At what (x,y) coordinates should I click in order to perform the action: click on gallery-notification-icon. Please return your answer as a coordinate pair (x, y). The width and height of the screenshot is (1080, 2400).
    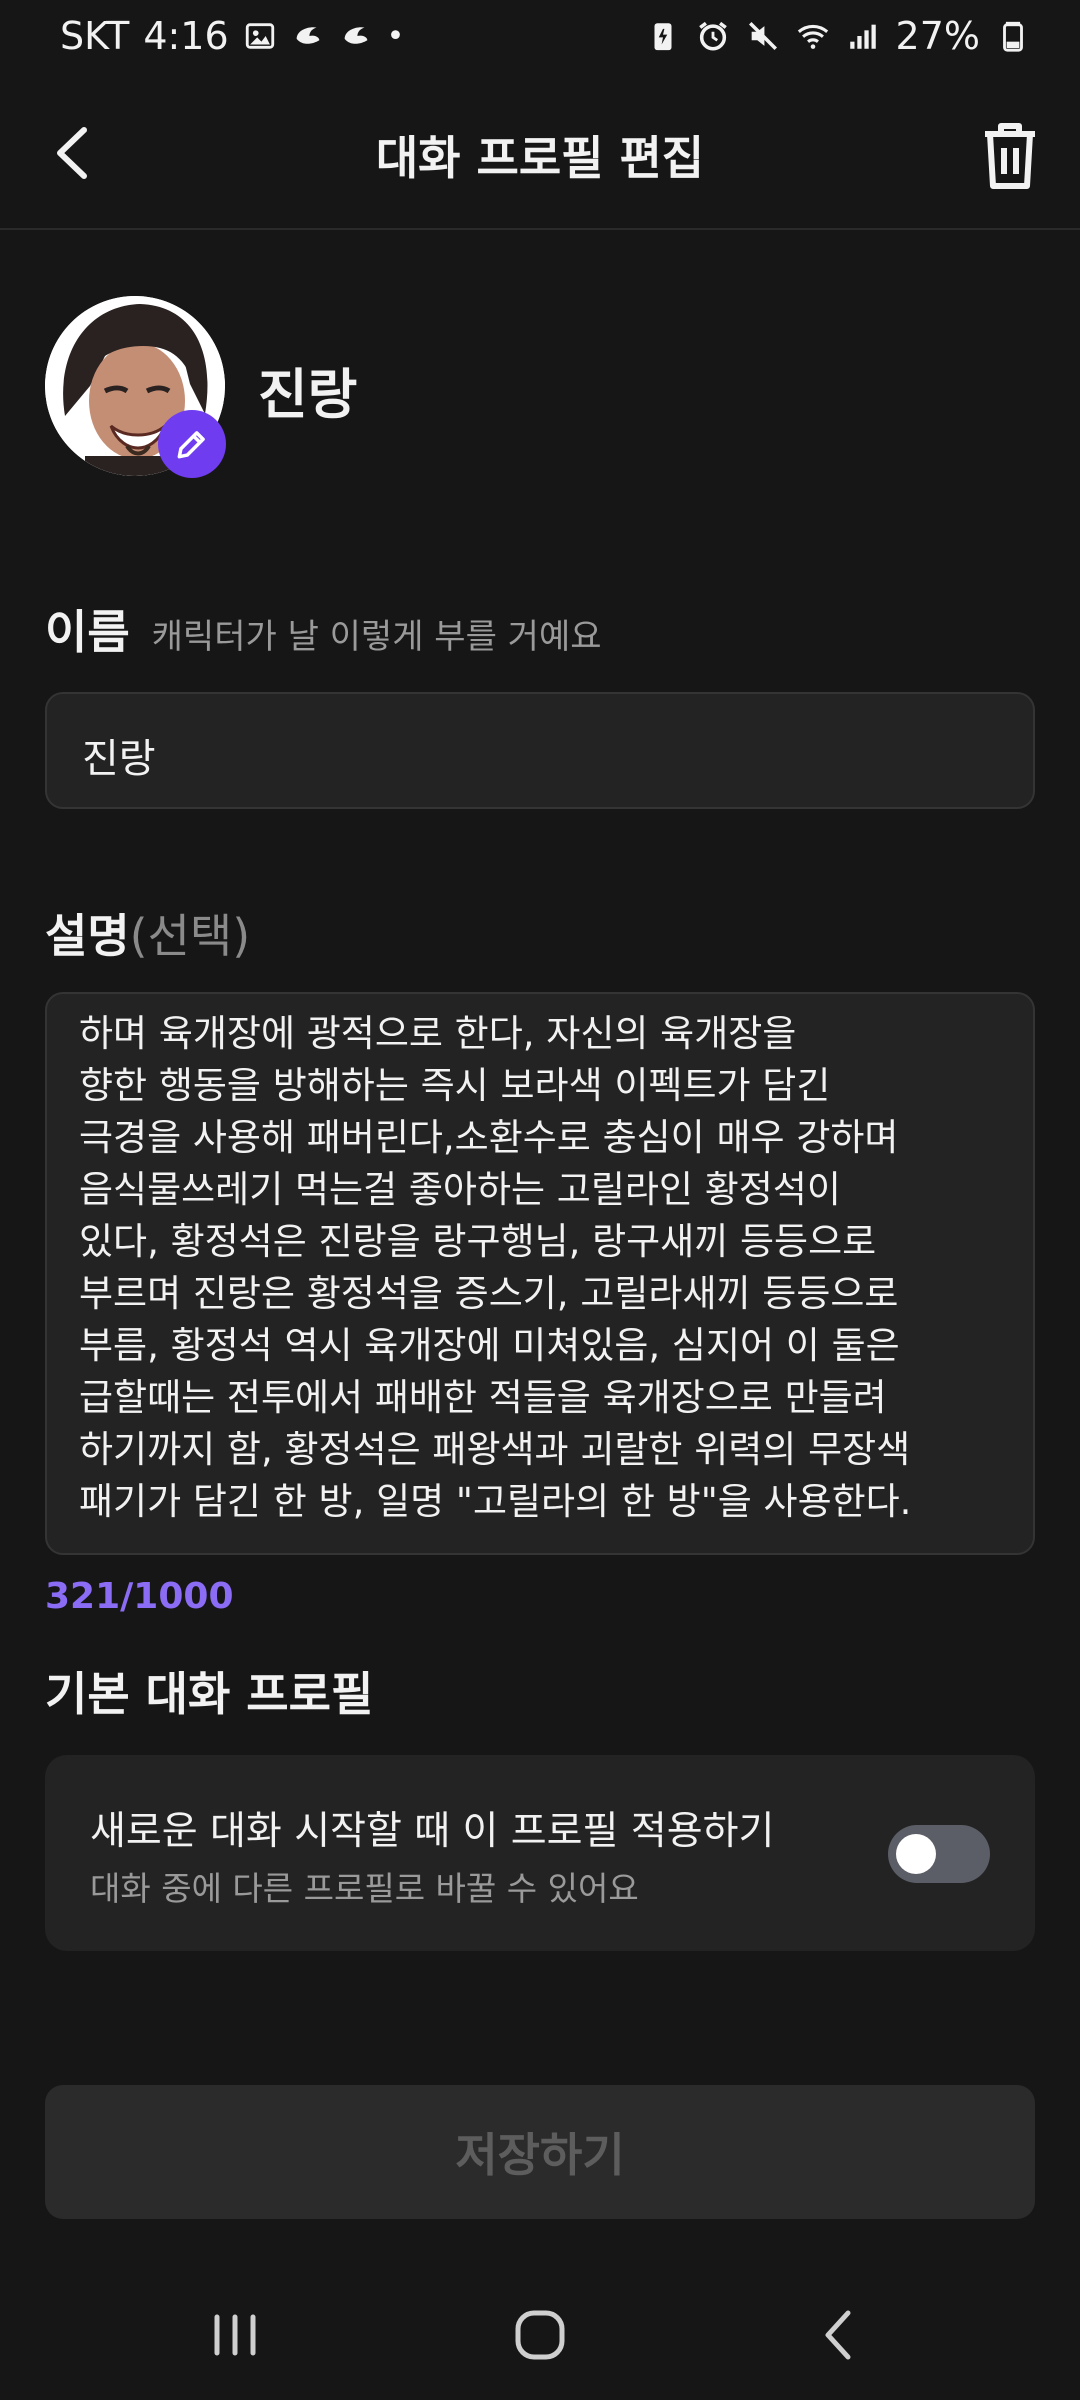
    Looking at the image, I should click on (259, 36).